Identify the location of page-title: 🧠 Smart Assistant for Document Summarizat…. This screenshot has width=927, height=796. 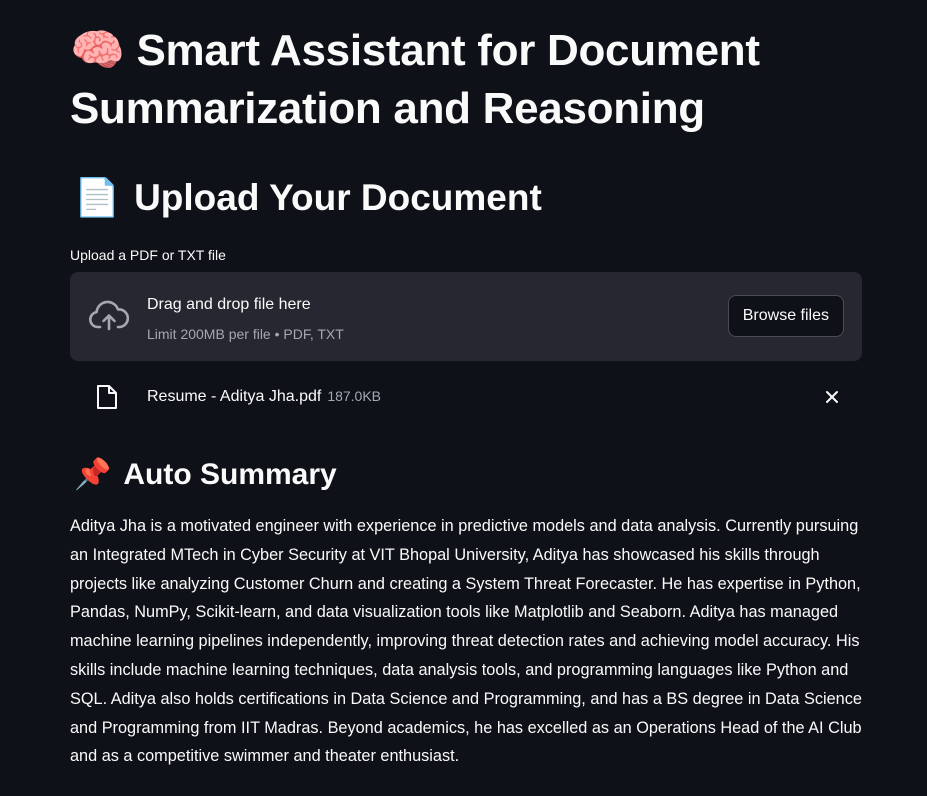
(470, 80).